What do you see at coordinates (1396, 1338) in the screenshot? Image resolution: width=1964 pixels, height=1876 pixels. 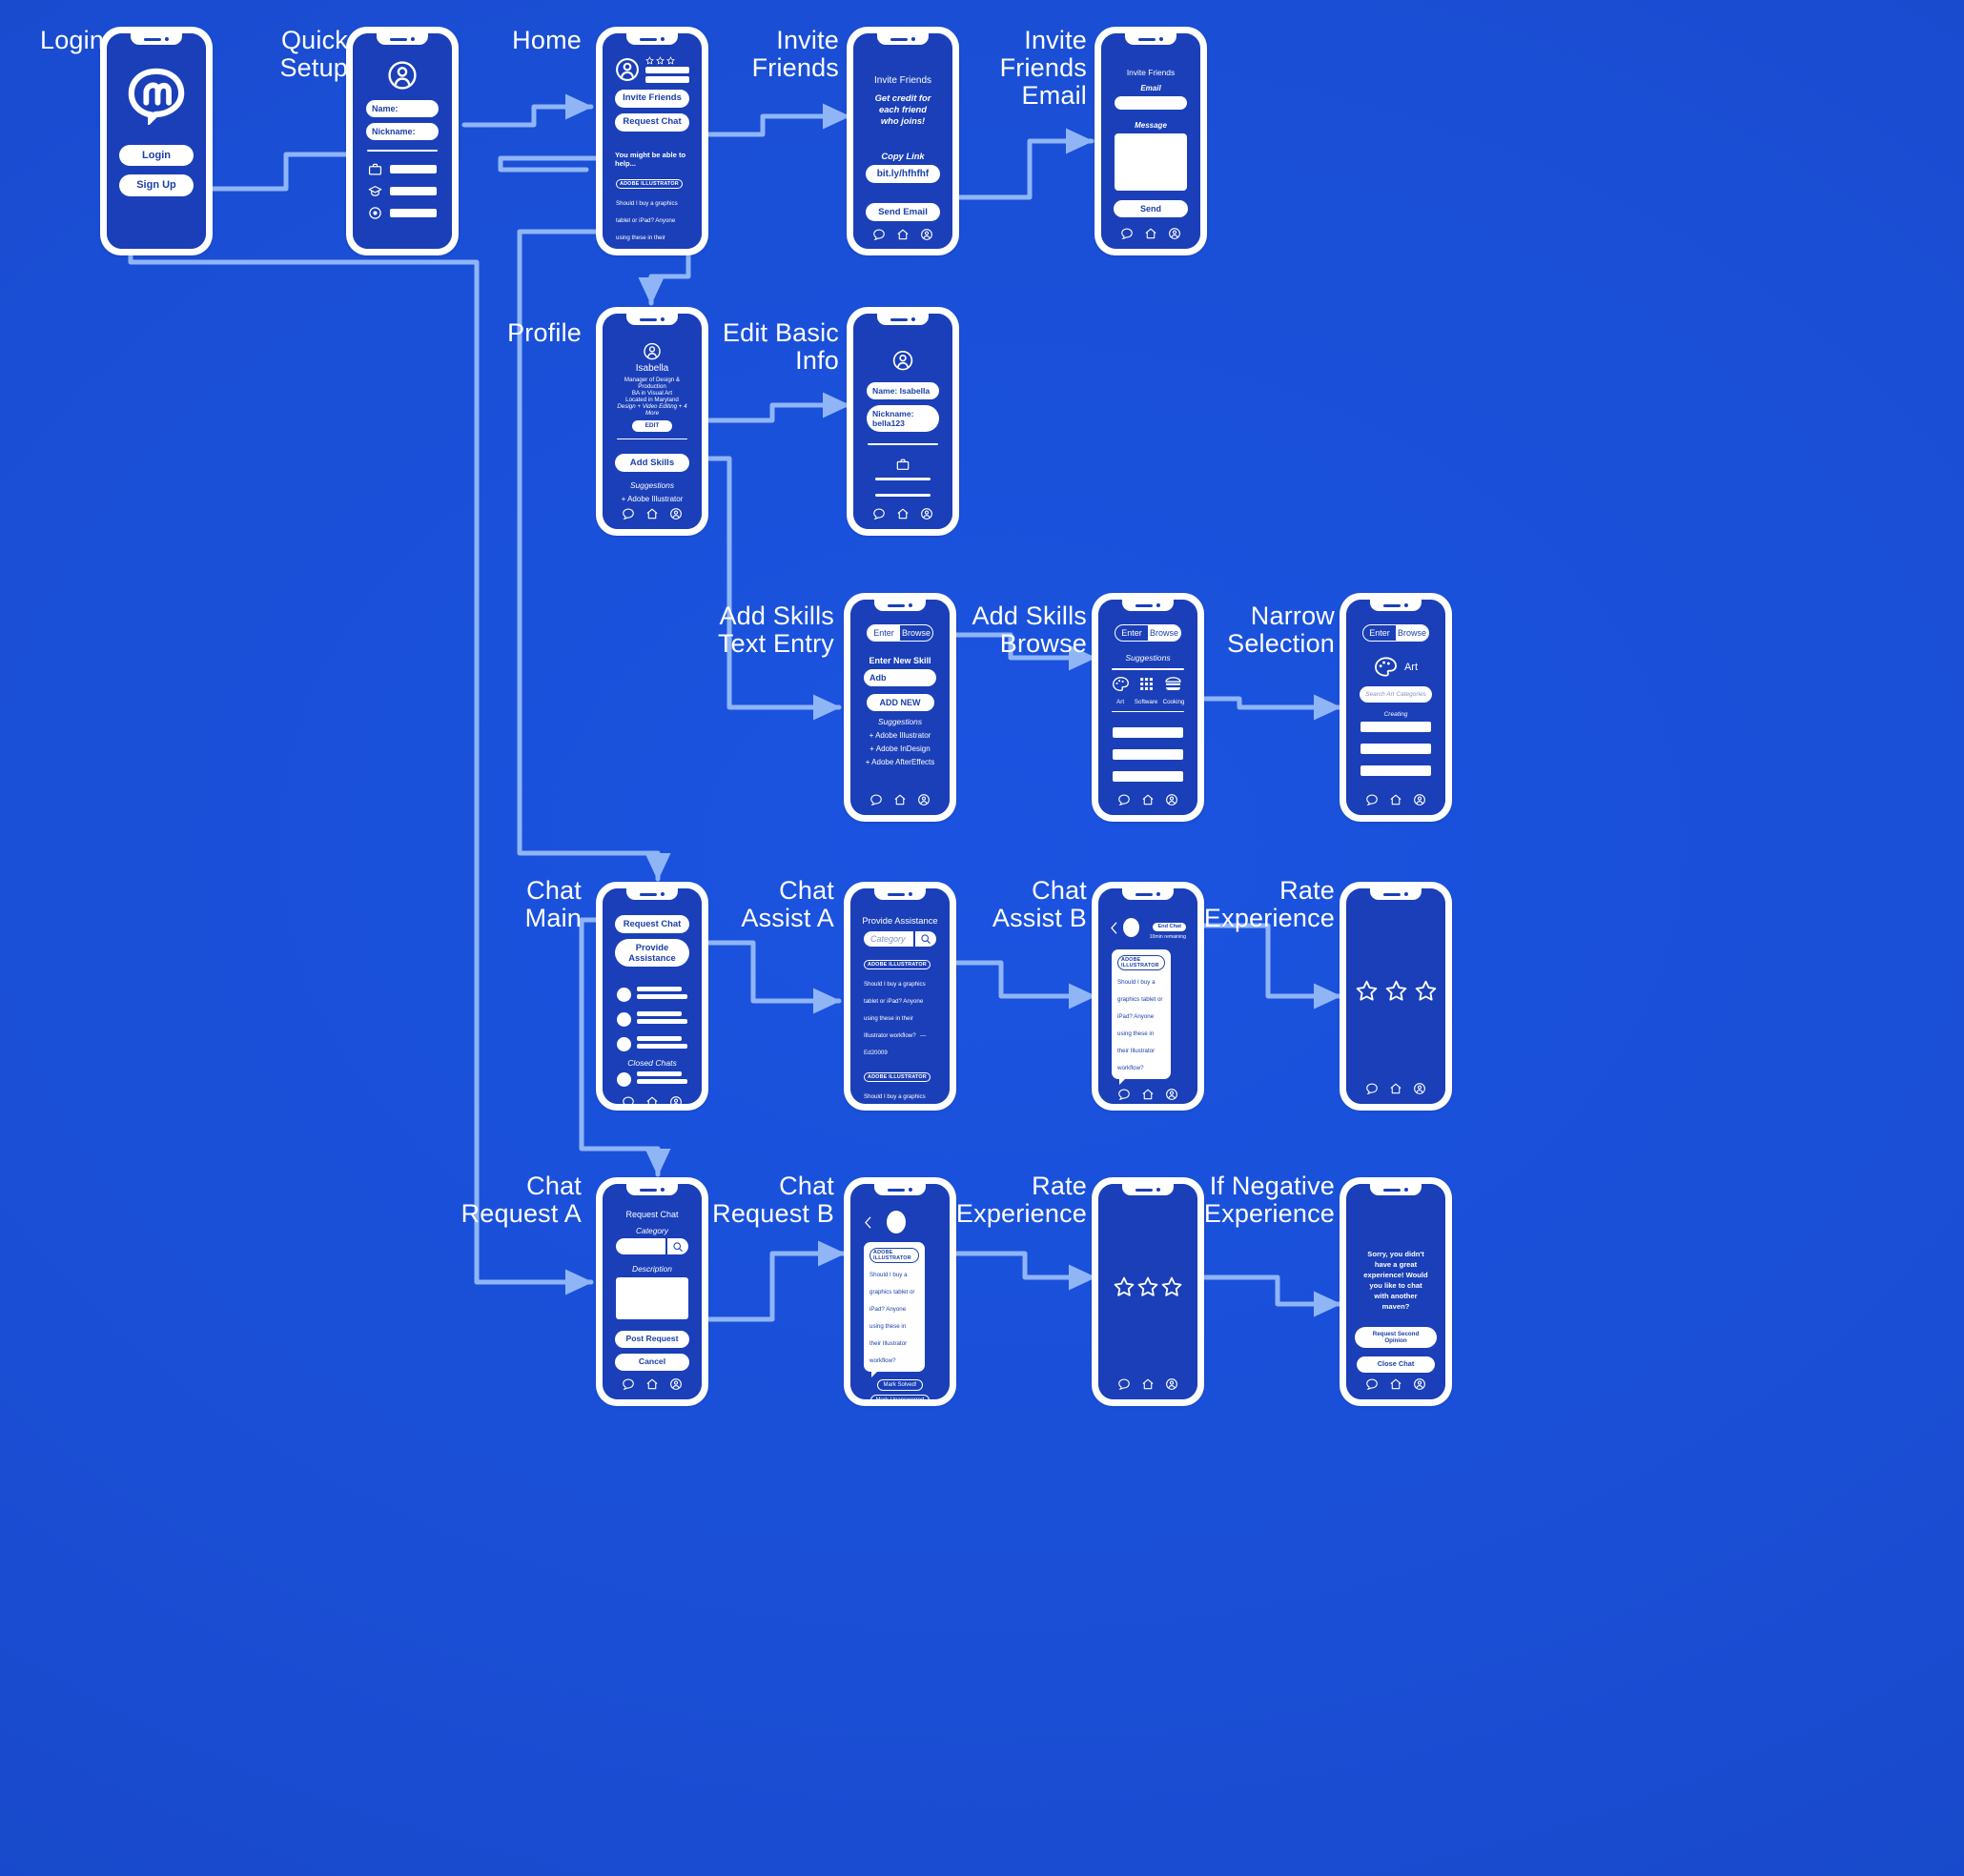 I see `request-second-opinion-button: Request Second Opinion` at bounding box center [1396, 1338].